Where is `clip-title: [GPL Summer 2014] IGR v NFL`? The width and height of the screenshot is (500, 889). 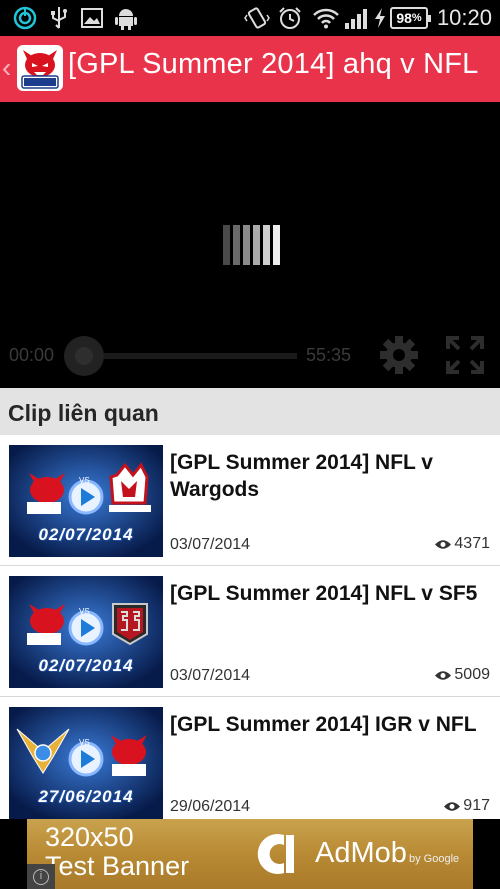
clip-title: [GPL Summer 2014] IGR v NFL is located at coordinates (330, 724).